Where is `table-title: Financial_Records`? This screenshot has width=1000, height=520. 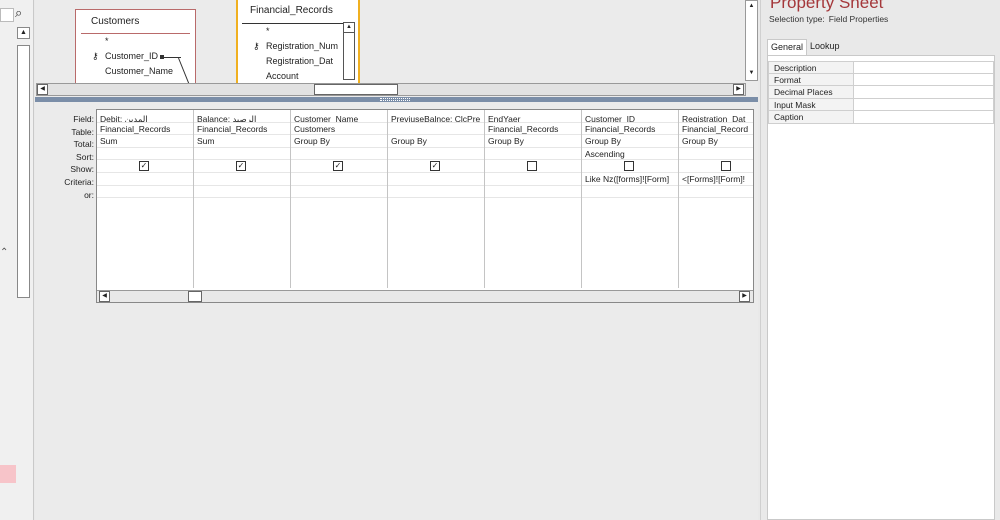
table-title: Financial_Records is located at coordinates (298, 12).